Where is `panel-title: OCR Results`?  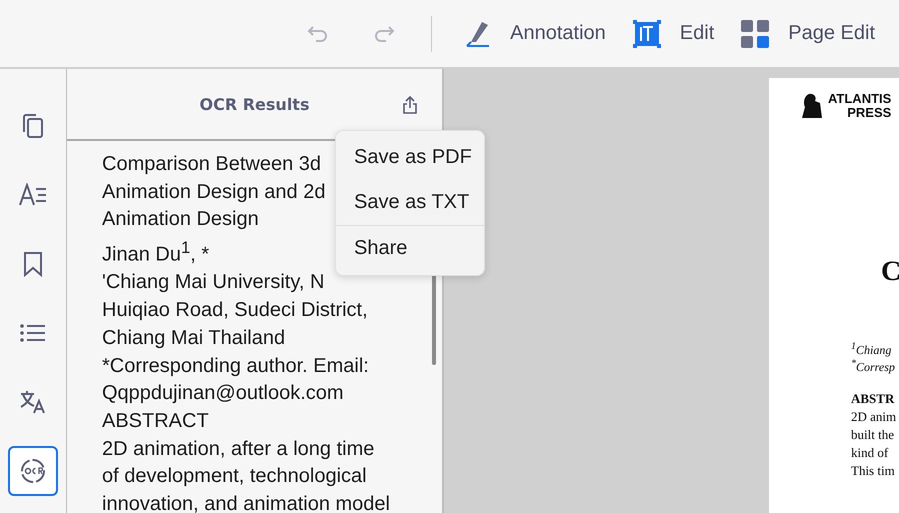
panel-title: OCR Results is located at coordinates (255, 104).